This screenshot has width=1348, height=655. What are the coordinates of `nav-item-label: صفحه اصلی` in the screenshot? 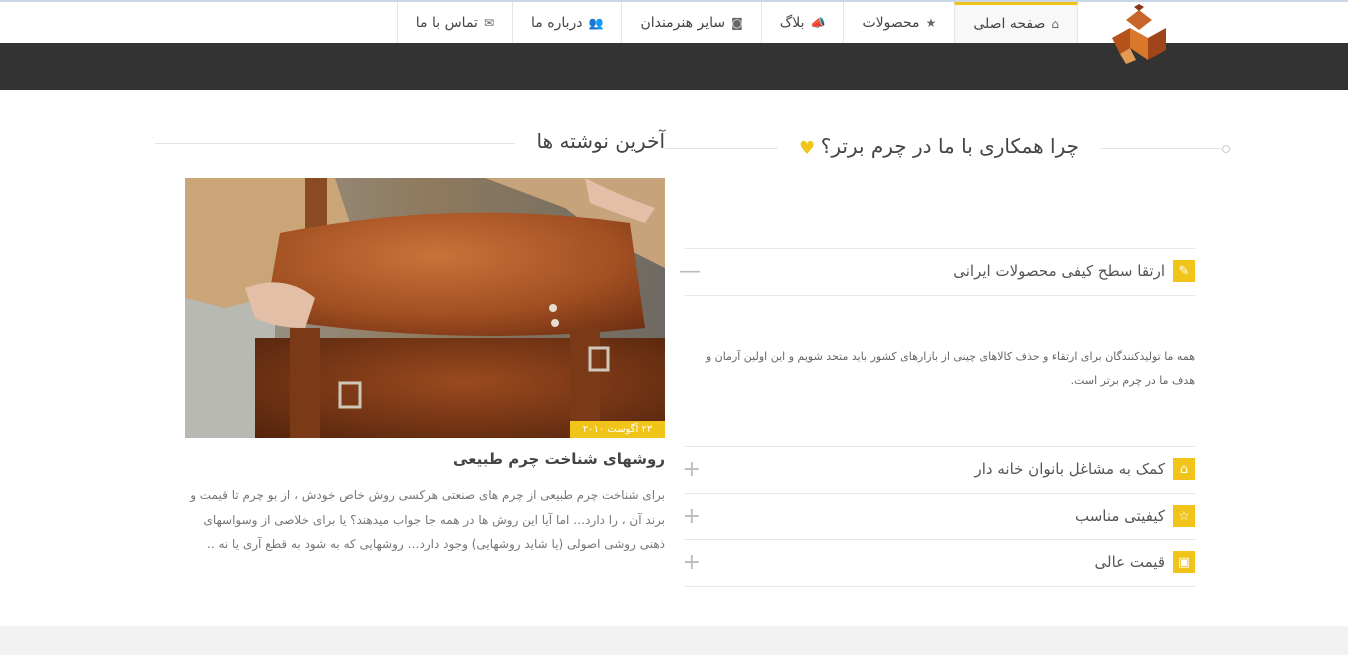 It's located at (1009, 24).